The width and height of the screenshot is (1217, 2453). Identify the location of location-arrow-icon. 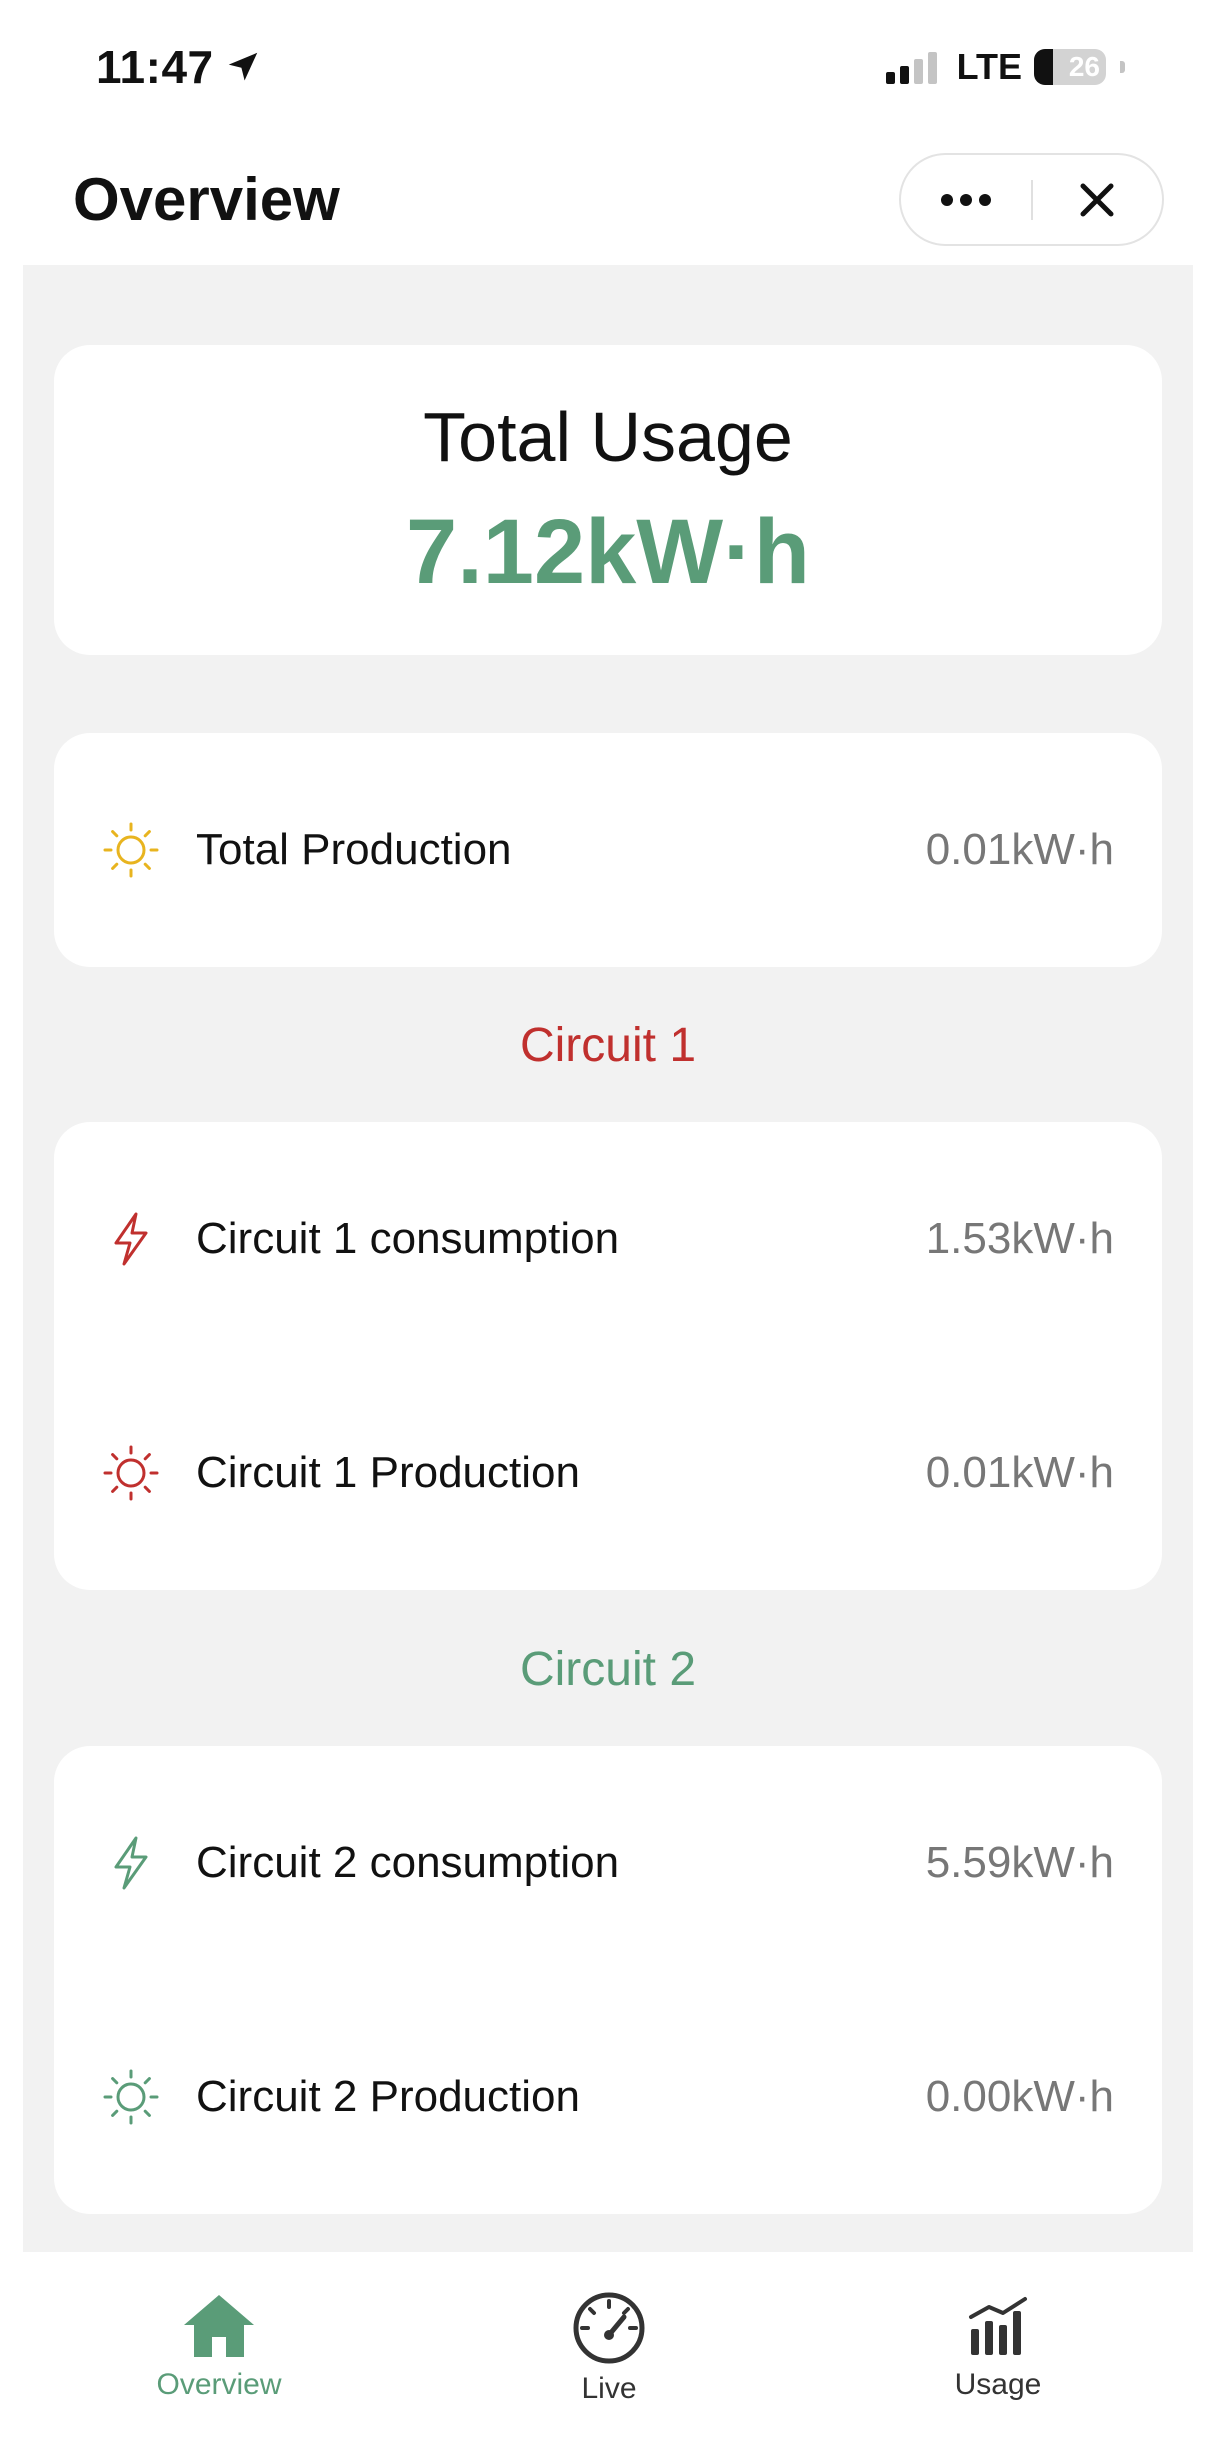
(242, 66).